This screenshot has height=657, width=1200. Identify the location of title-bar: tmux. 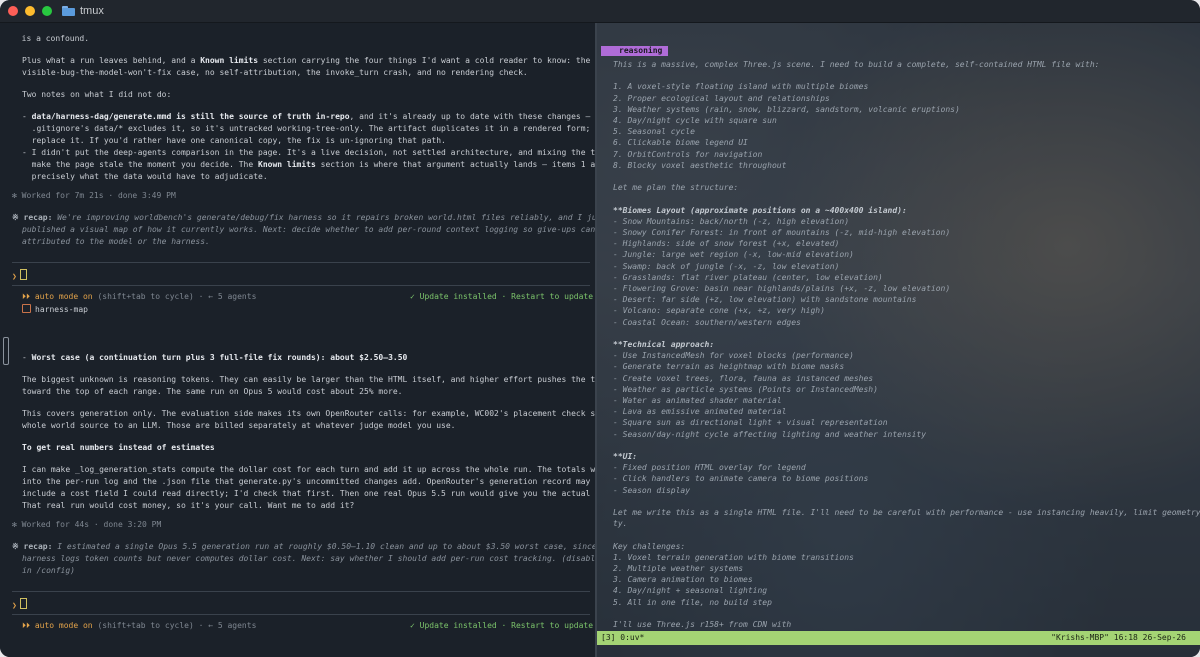
(600, 11).